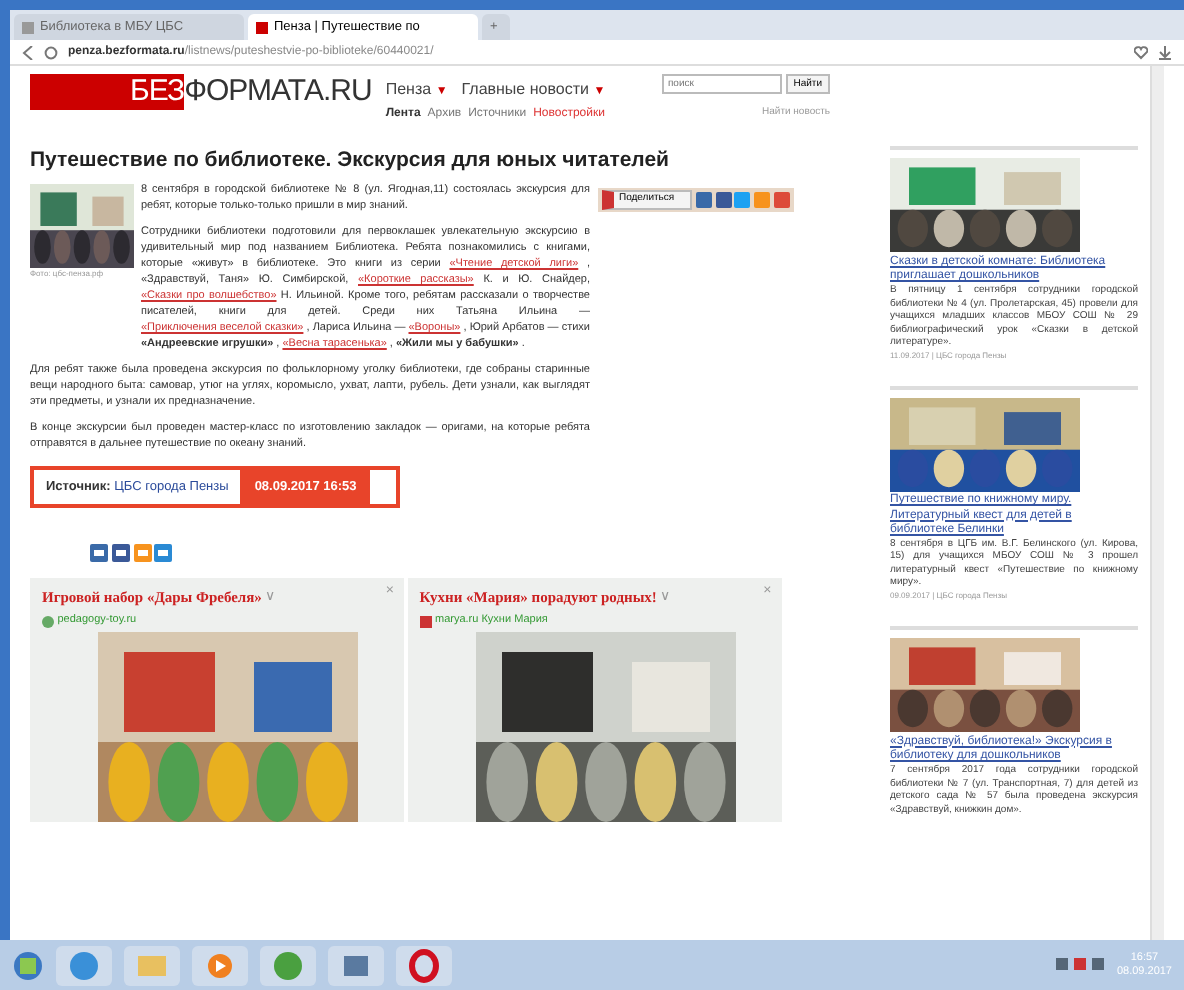 The height and width of the screenshot is (990, 1184). I want to click on download-icon, so click(1165, 52).